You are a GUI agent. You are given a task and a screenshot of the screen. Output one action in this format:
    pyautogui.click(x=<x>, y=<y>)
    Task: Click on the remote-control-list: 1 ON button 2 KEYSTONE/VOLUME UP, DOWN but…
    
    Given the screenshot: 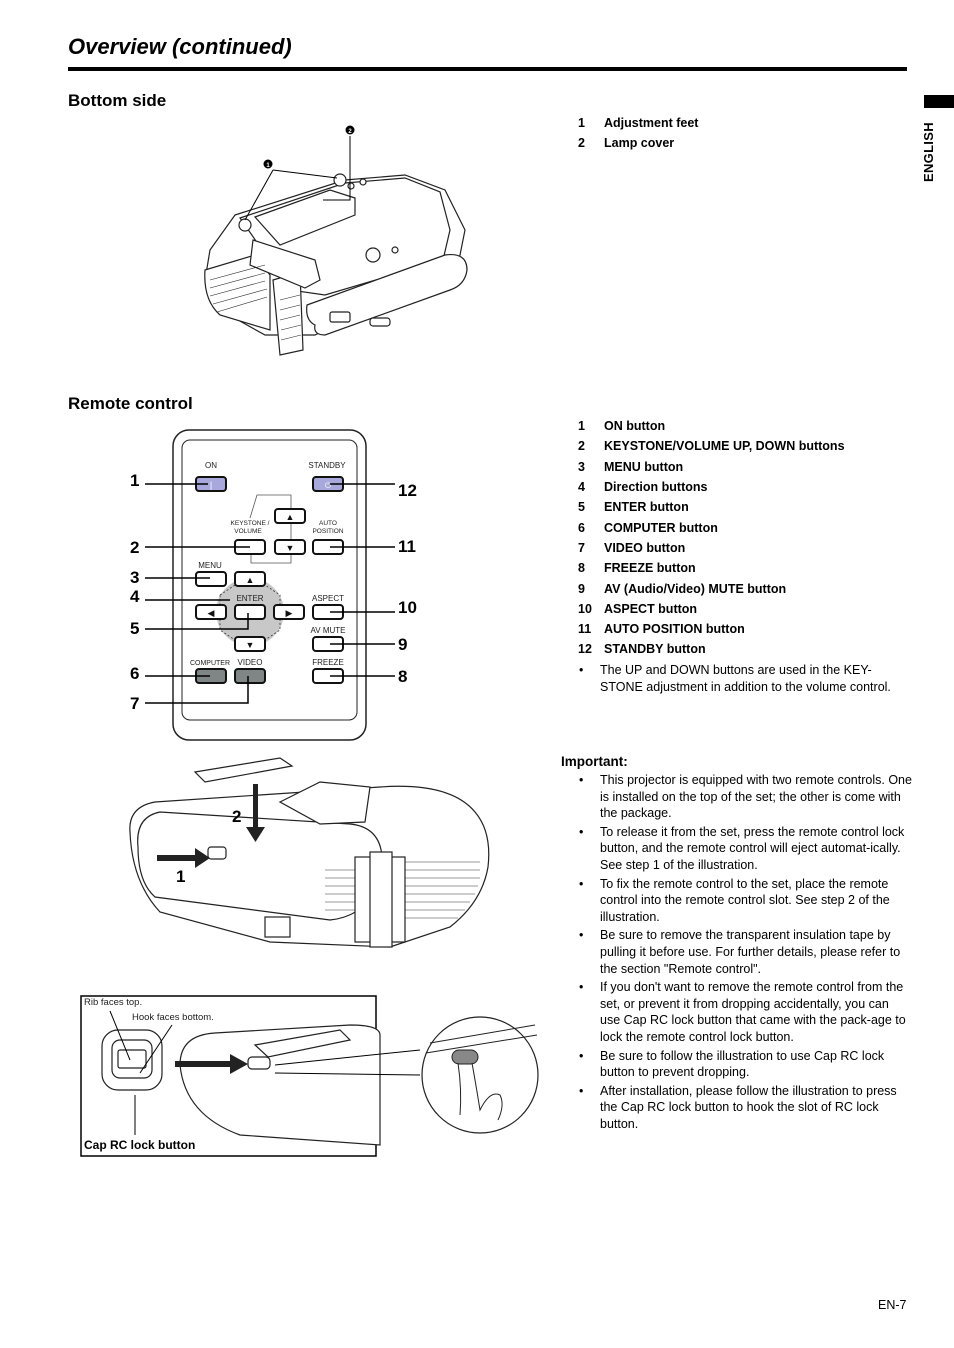 What is the action you would take?
    pyautogui.click(x=743, y=538)
    